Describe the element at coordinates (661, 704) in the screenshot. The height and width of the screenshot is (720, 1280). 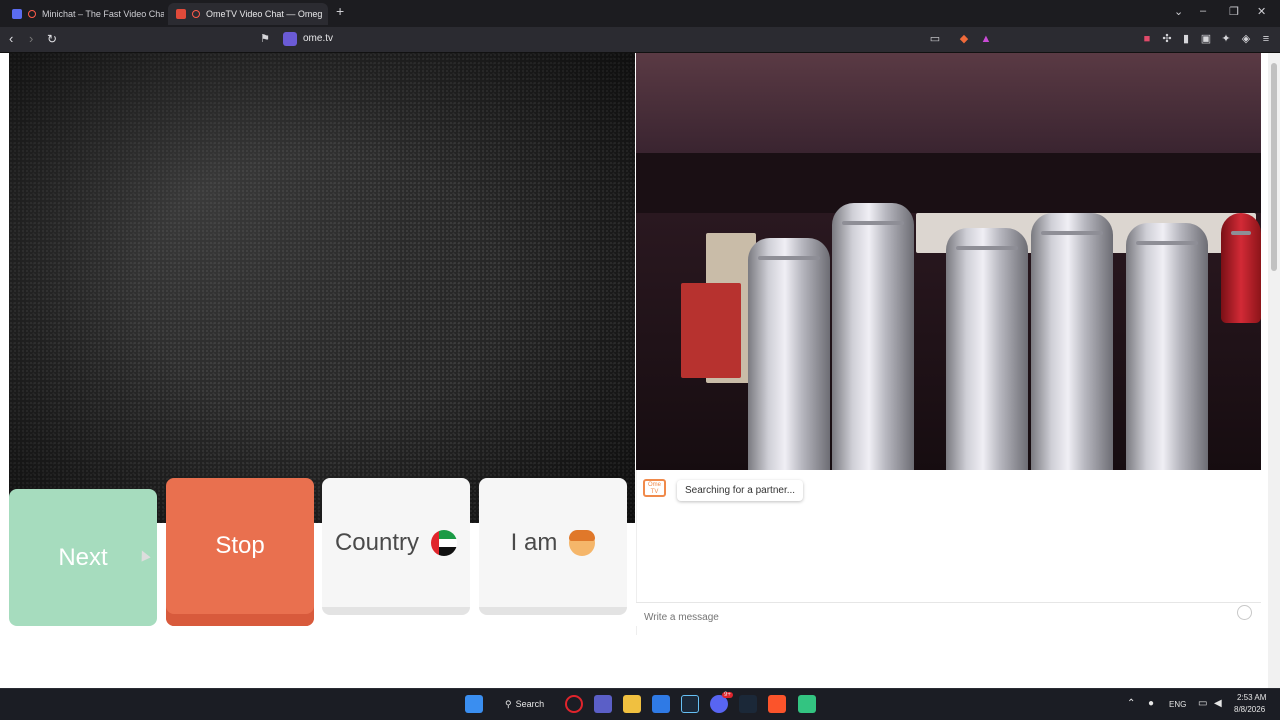
I see `mail-icon` at that location.